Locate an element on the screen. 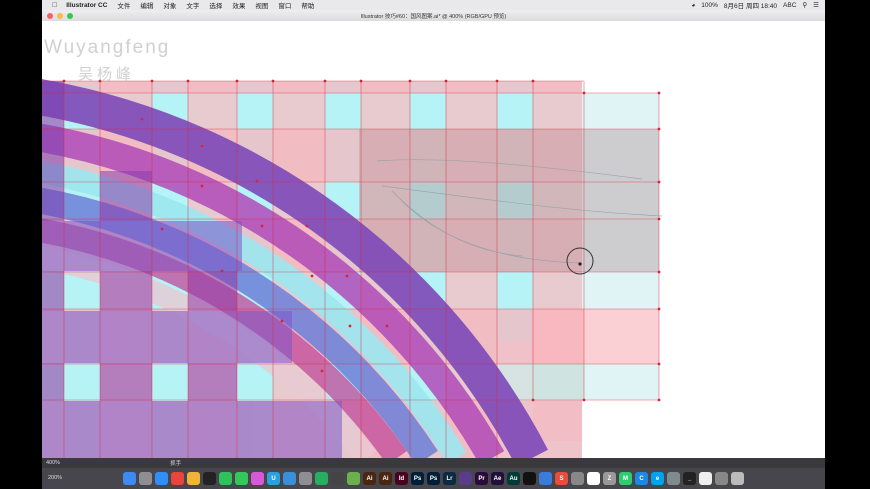 This screenshot has width=870, height=489. terminal-icon: _ is located at coordinates (689, 478).